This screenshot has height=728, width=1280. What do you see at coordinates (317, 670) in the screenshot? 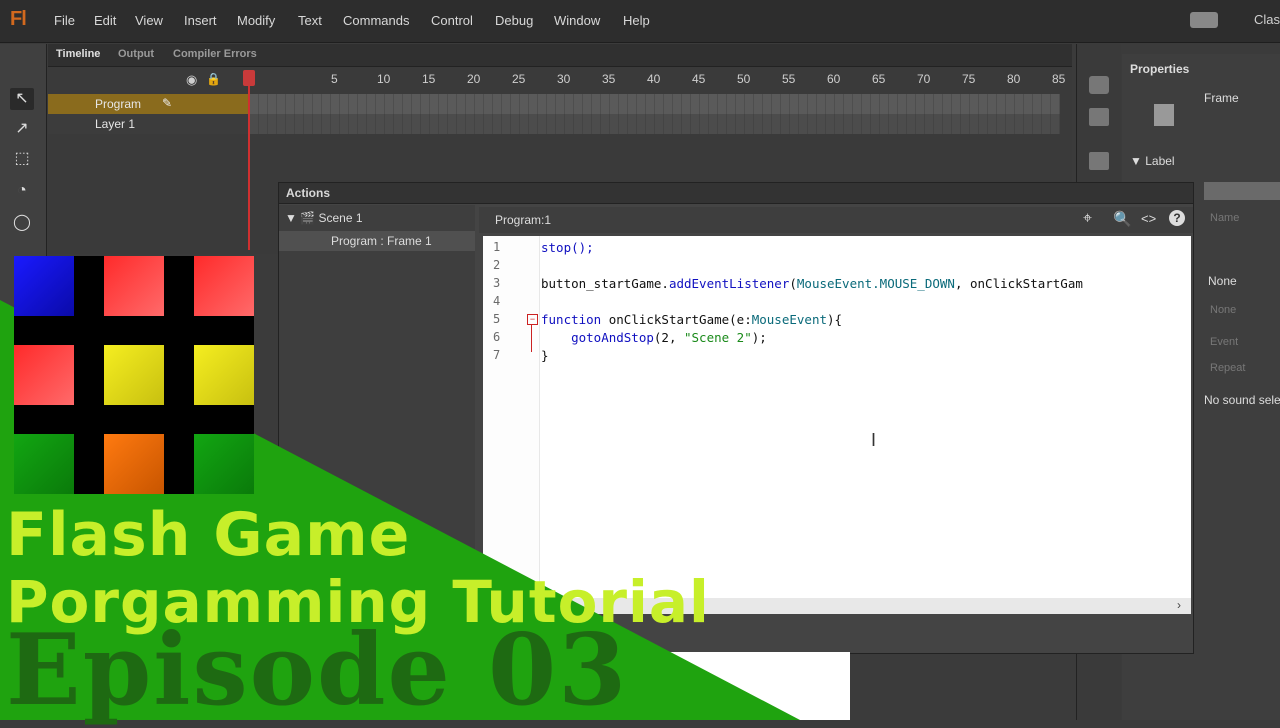
I see `overlay-episode-title: Episode 03` at bounding box center [317, 670].